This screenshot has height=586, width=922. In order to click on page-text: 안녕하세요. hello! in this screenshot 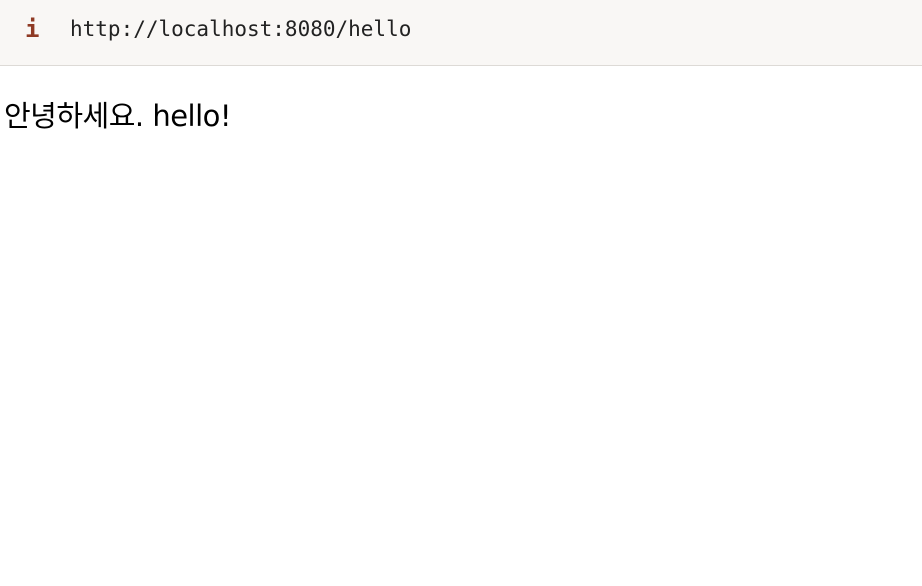, I will do `click(118, 116)`.